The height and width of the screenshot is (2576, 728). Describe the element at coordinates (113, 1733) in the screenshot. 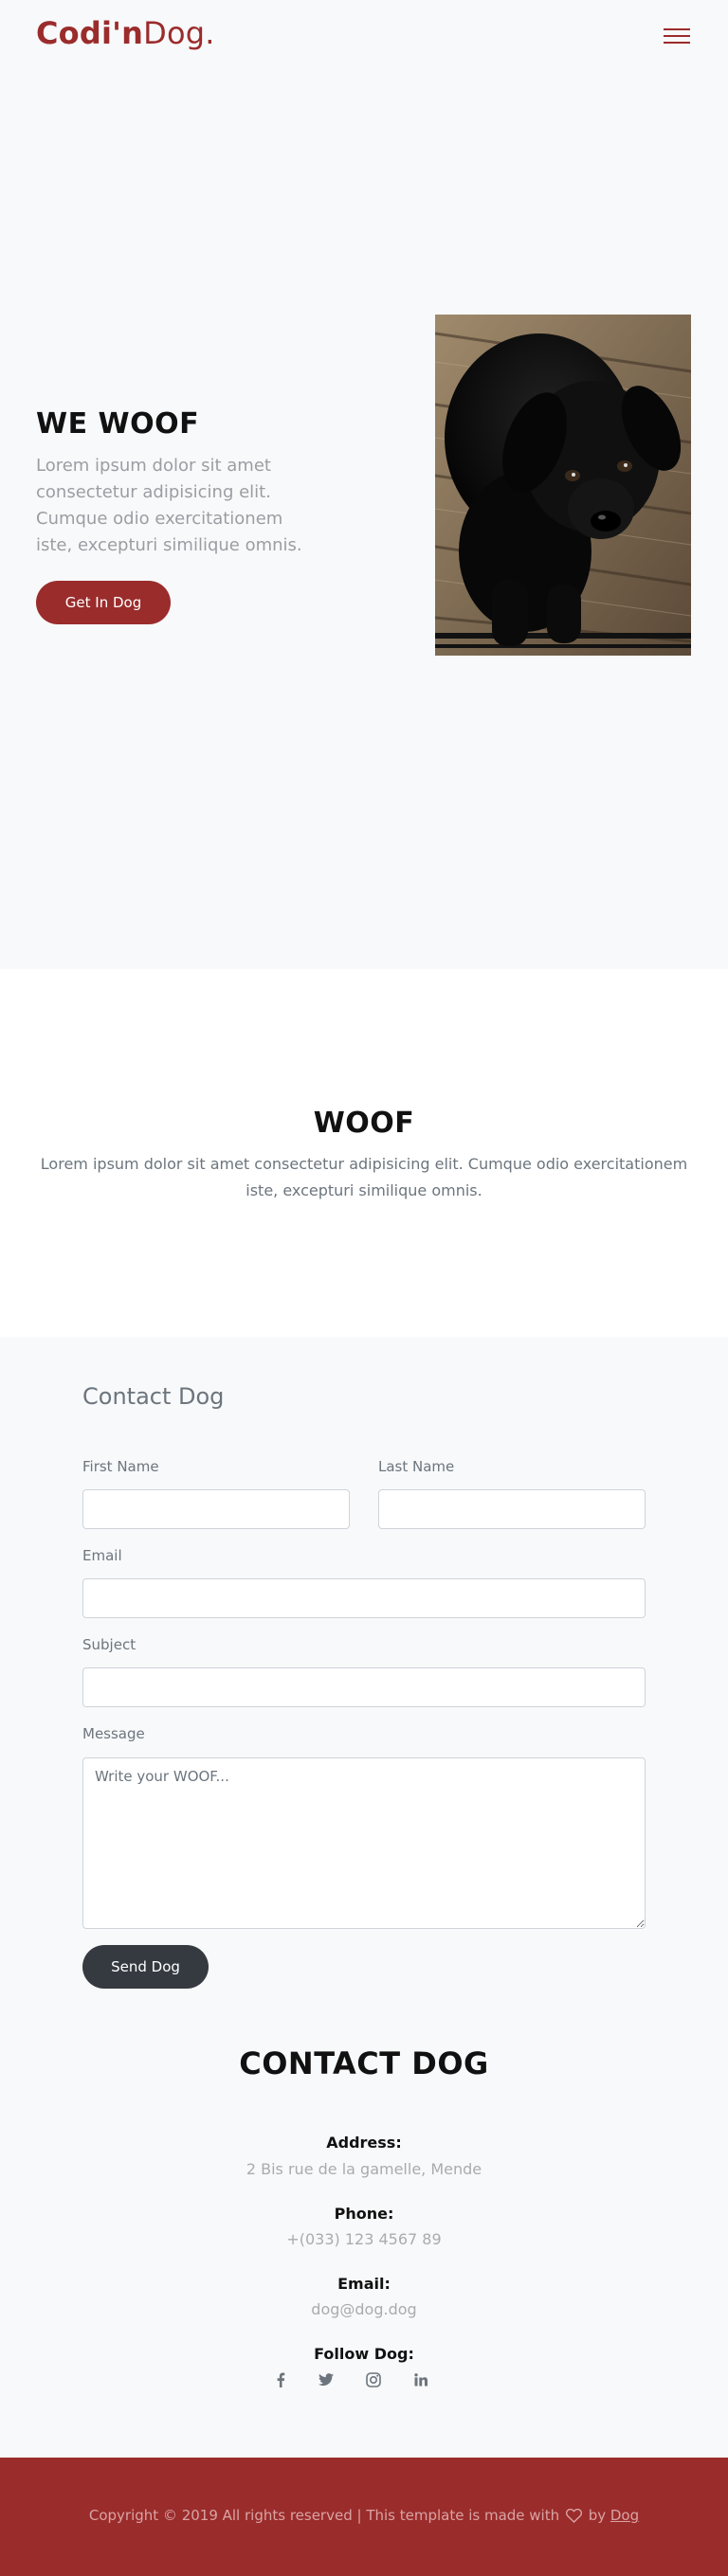

I see `message-label: Message` at that location.